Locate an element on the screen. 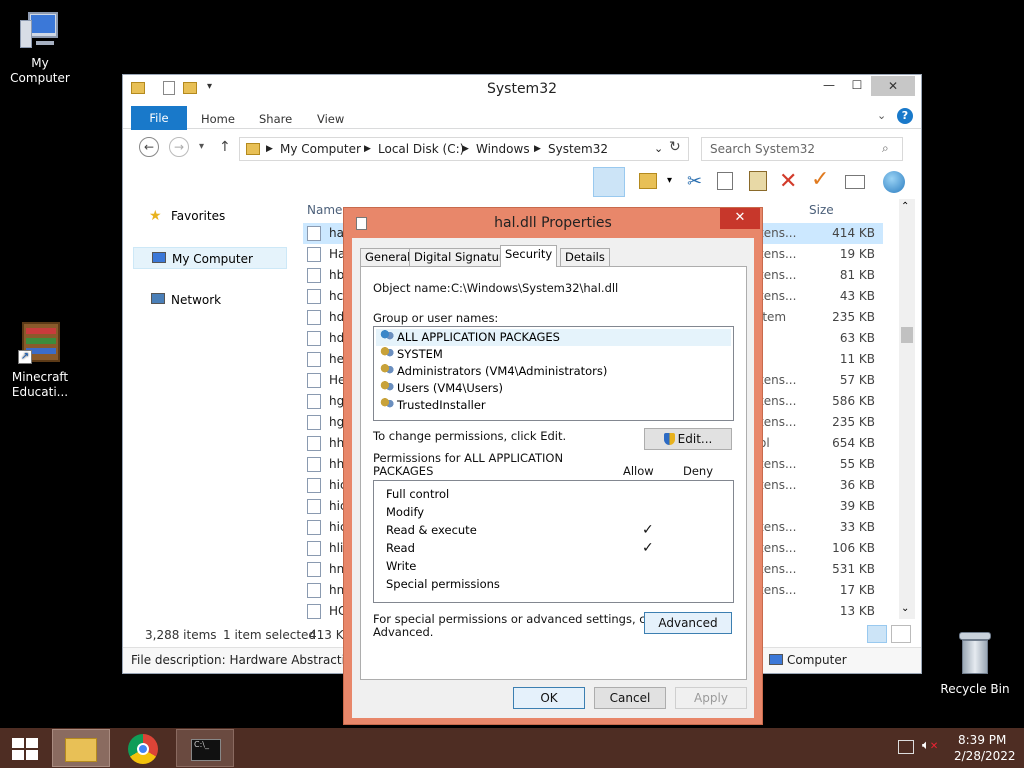 Image resolution: width=1024 pixels, height=768 pixels. breadcrumb-my-computer: My Computer is located at coordinates (320, 149).